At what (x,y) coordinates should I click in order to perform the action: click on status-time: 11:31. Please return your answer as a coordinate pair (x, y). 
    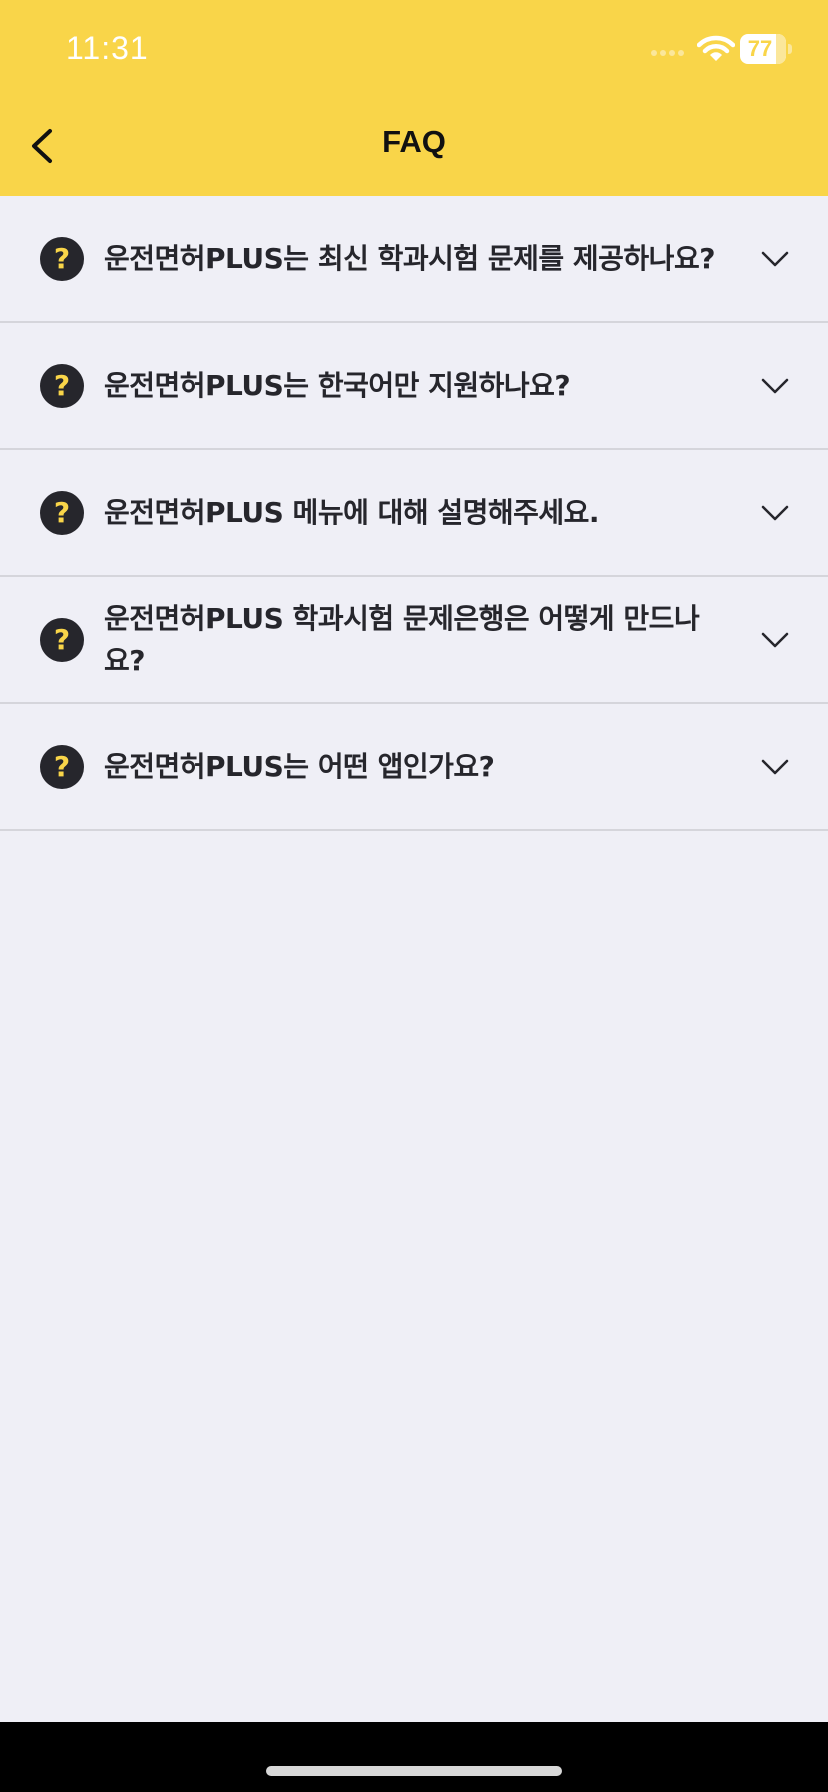
    Looking at the image, I should click on (107, 48).